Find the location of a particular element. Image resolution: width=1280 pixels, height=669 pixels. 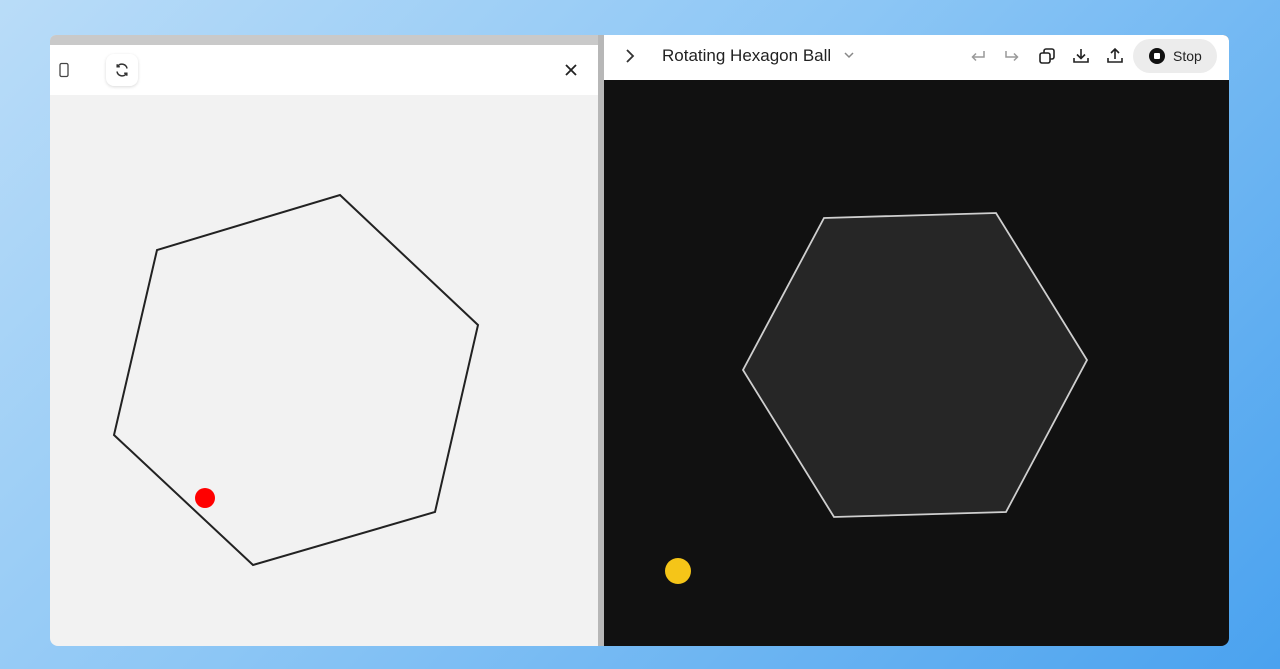

right-ball is located at coordinates (678, 571).